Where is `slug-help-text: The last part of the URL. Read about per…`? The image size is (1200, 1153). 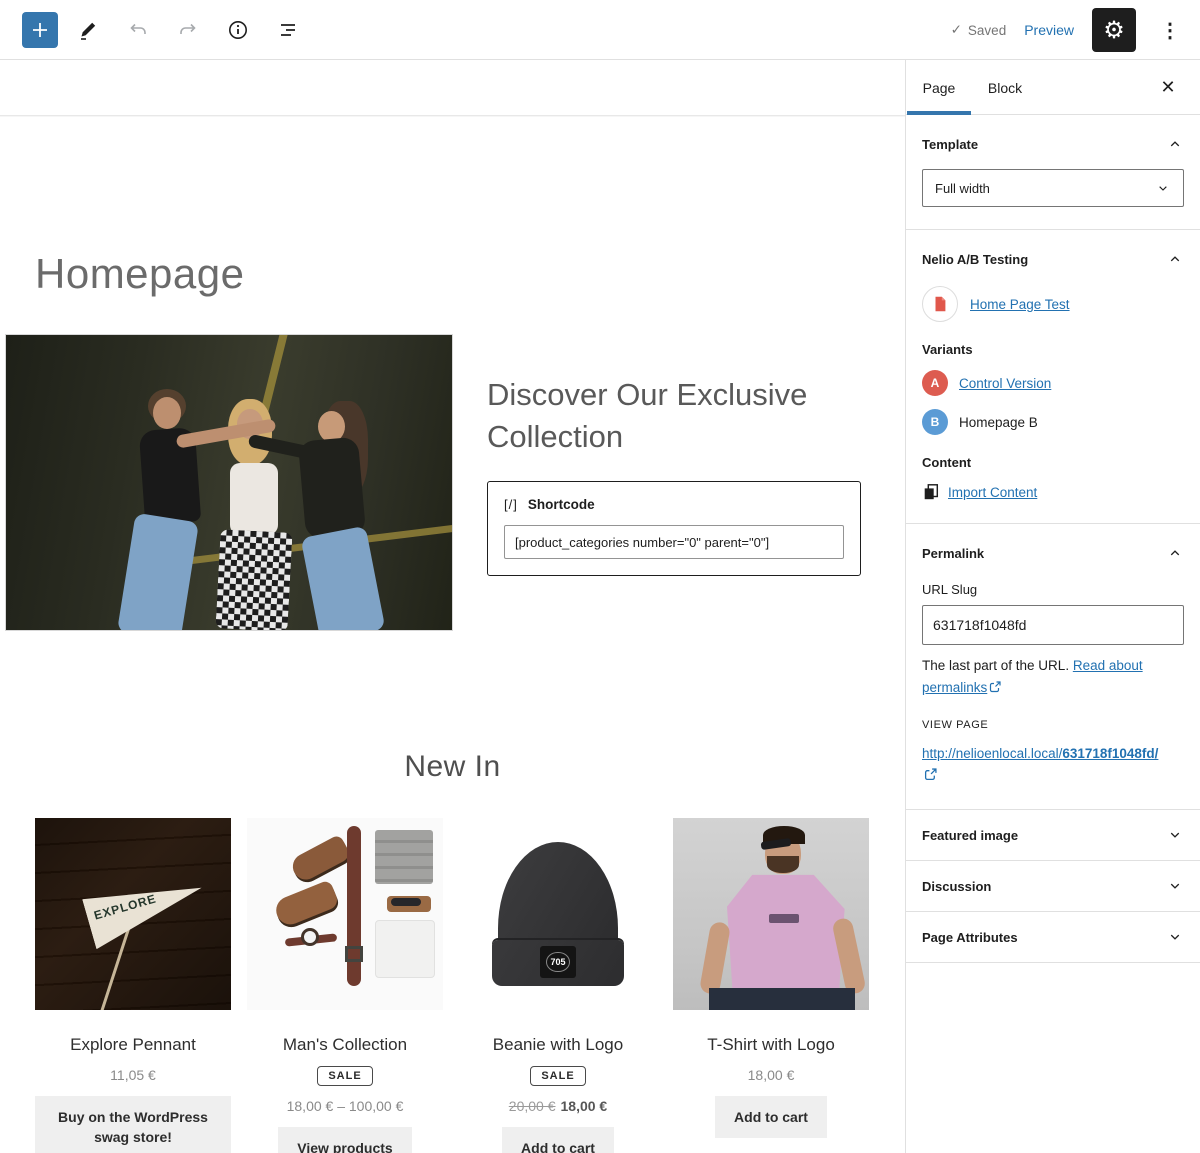
slug-help-text: The last part of the URL. Read about per… is located at coordinates (1053, 677).